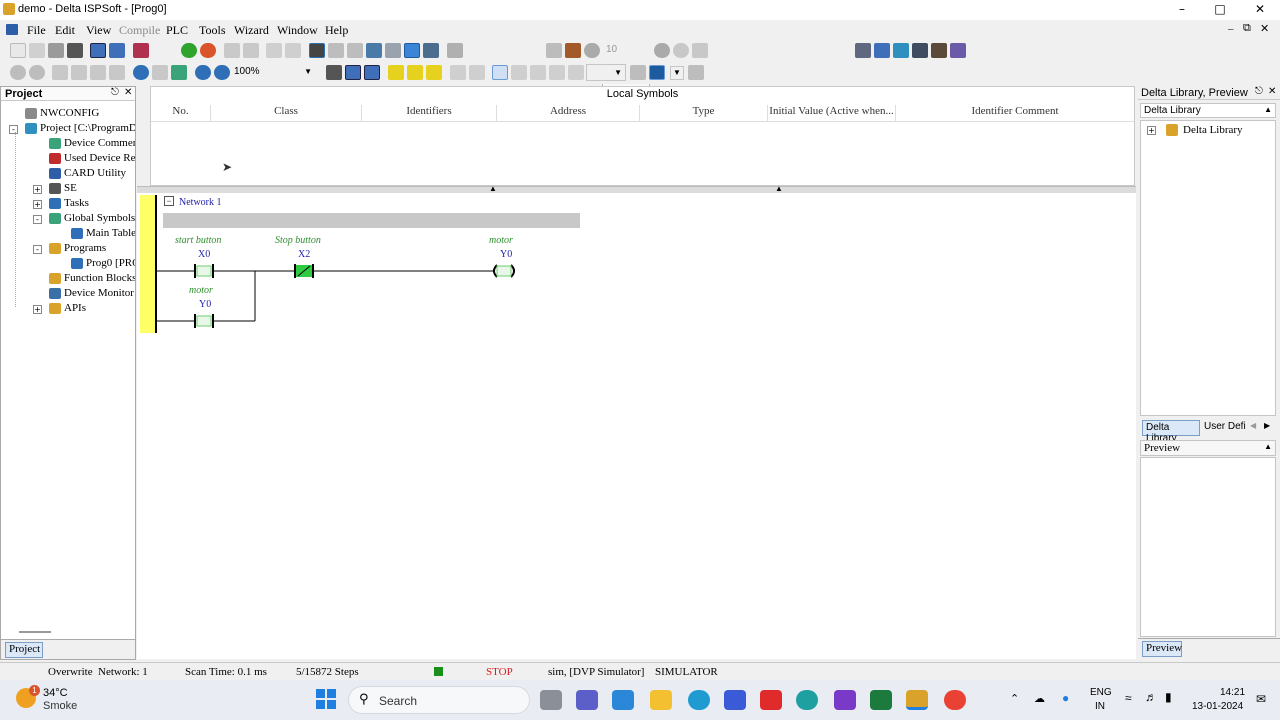  I want to click on compare2-icon, so click(293, 50).